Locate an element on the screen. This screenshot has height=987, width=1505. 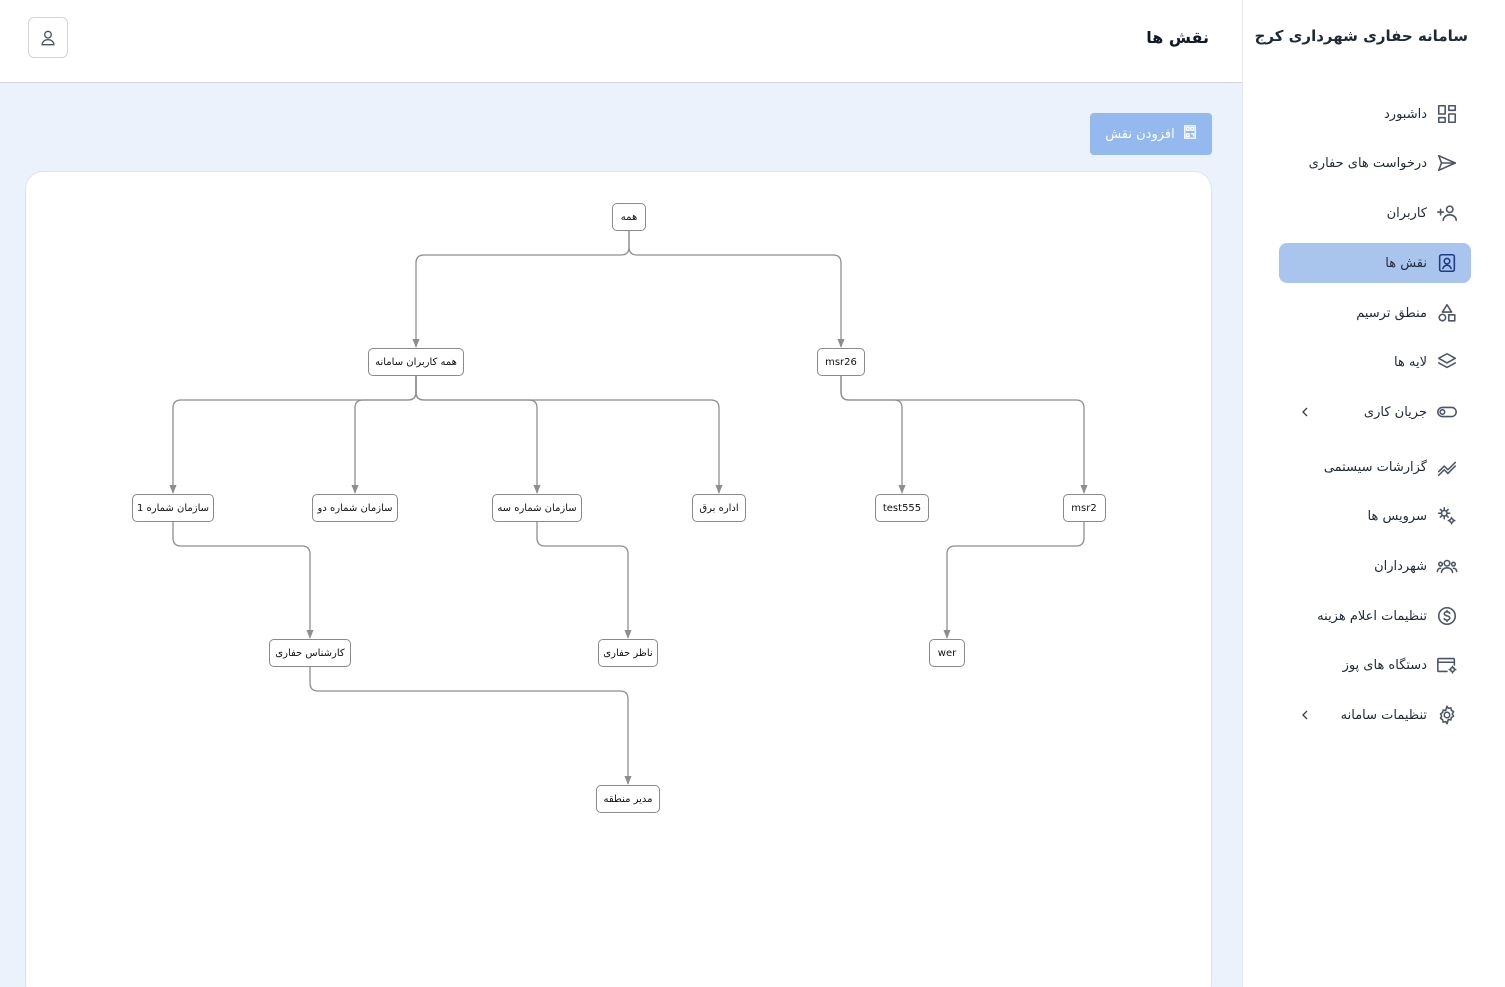
sidebar-item-workflow: جریان کاری is located at coordinates (1375, 412).